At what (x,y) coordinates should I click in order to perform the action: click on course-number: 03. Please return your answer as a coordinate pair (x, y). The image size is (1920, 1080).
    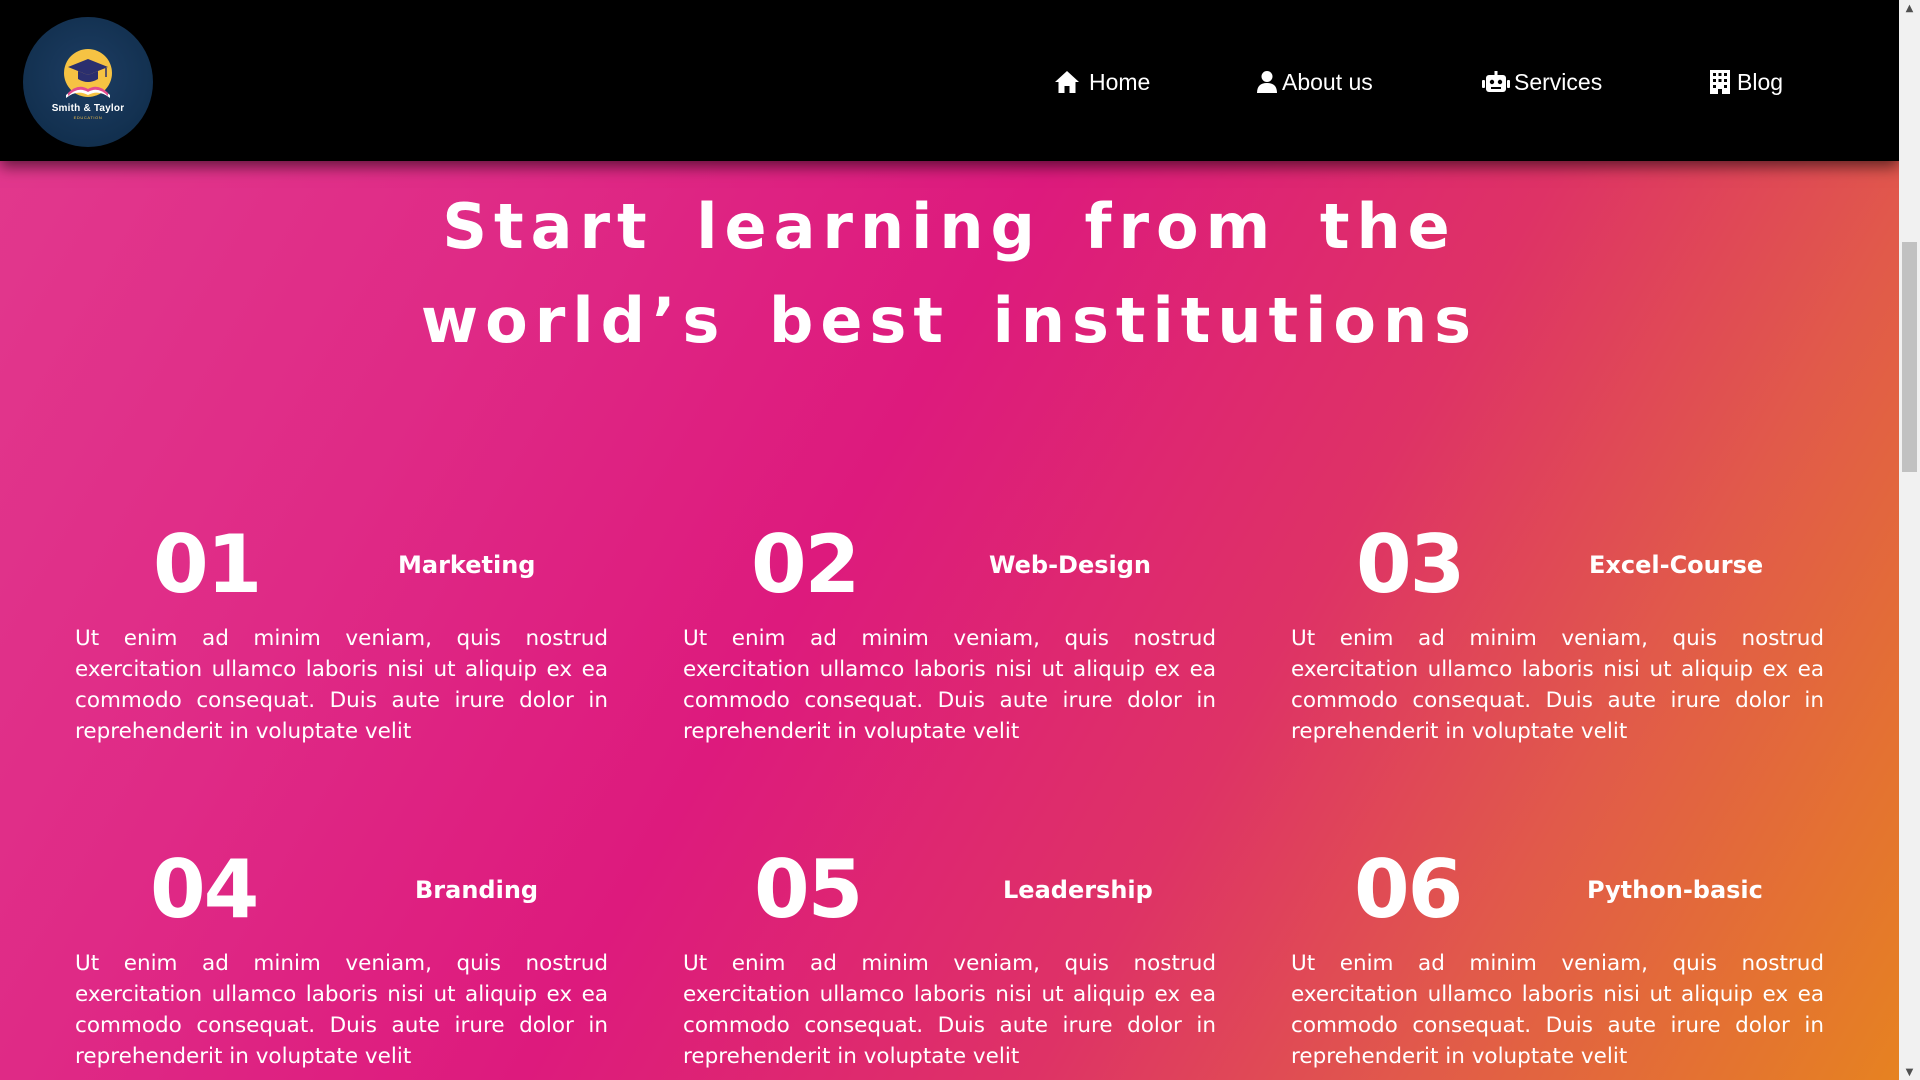
    Looking at the image, I should click on (1410, 564).